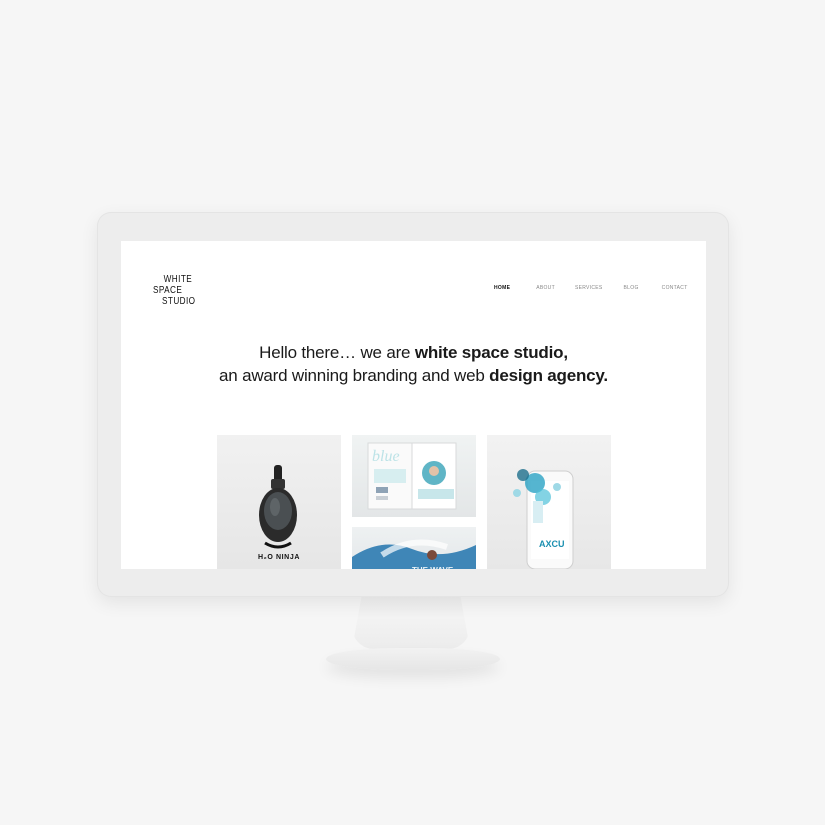 This screenshot has width=825, height=825. I want to click on site-logo: WHITE SPACE STUDIO, so click(174, 290).